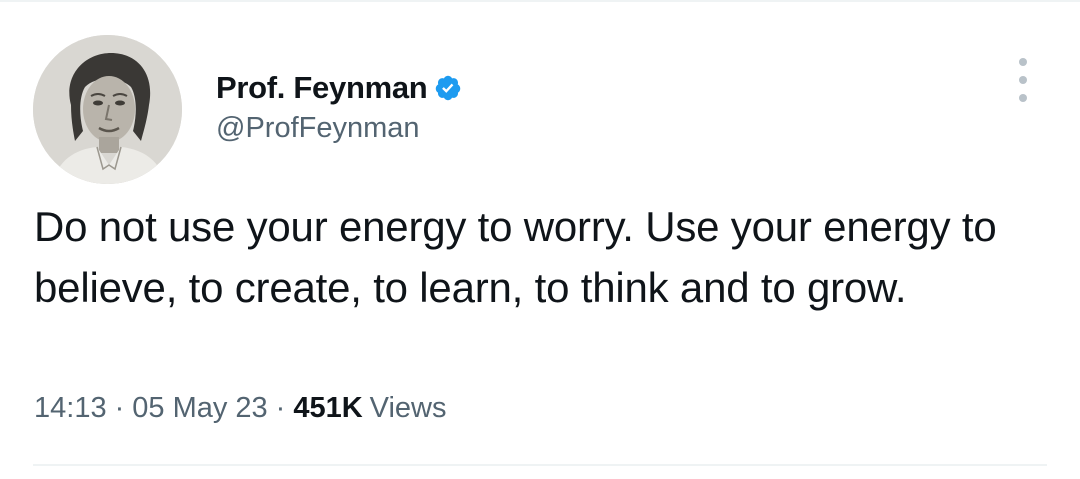  I want to click on display-name: Prof. Feynman, so click(322, 88).